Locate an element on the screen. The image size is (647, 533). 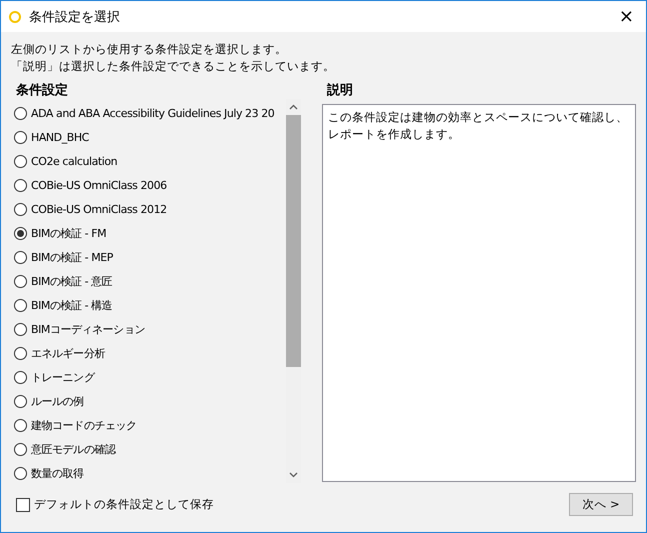
radio-option: COBie-US OmniClass 2012 is located at coordinates (148, 209).